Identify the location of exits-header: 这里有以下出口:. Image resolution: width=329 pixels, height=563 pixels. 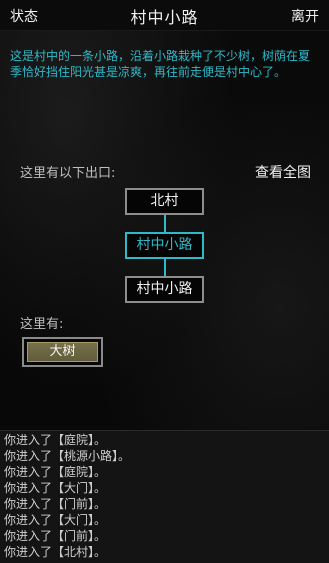
(68, 173).